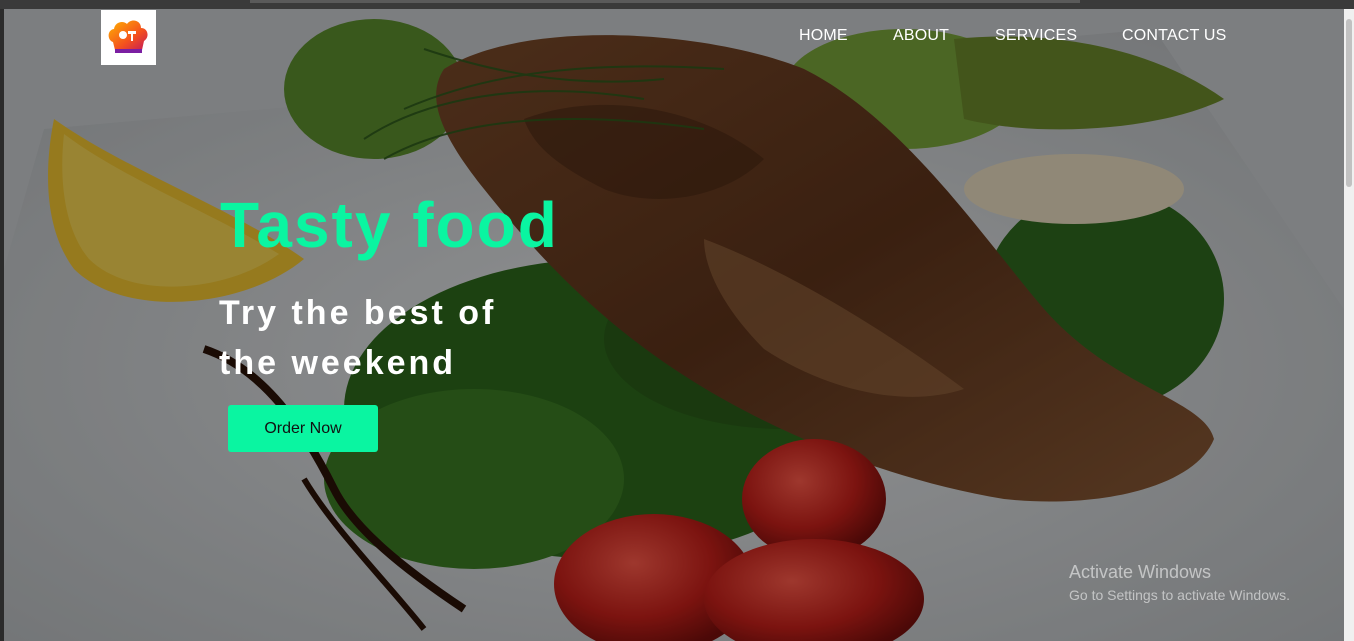 The height and width of the screenshot is (641, 1354). I want to click on nav-item-services: SERVICES, so click(1036, 36).